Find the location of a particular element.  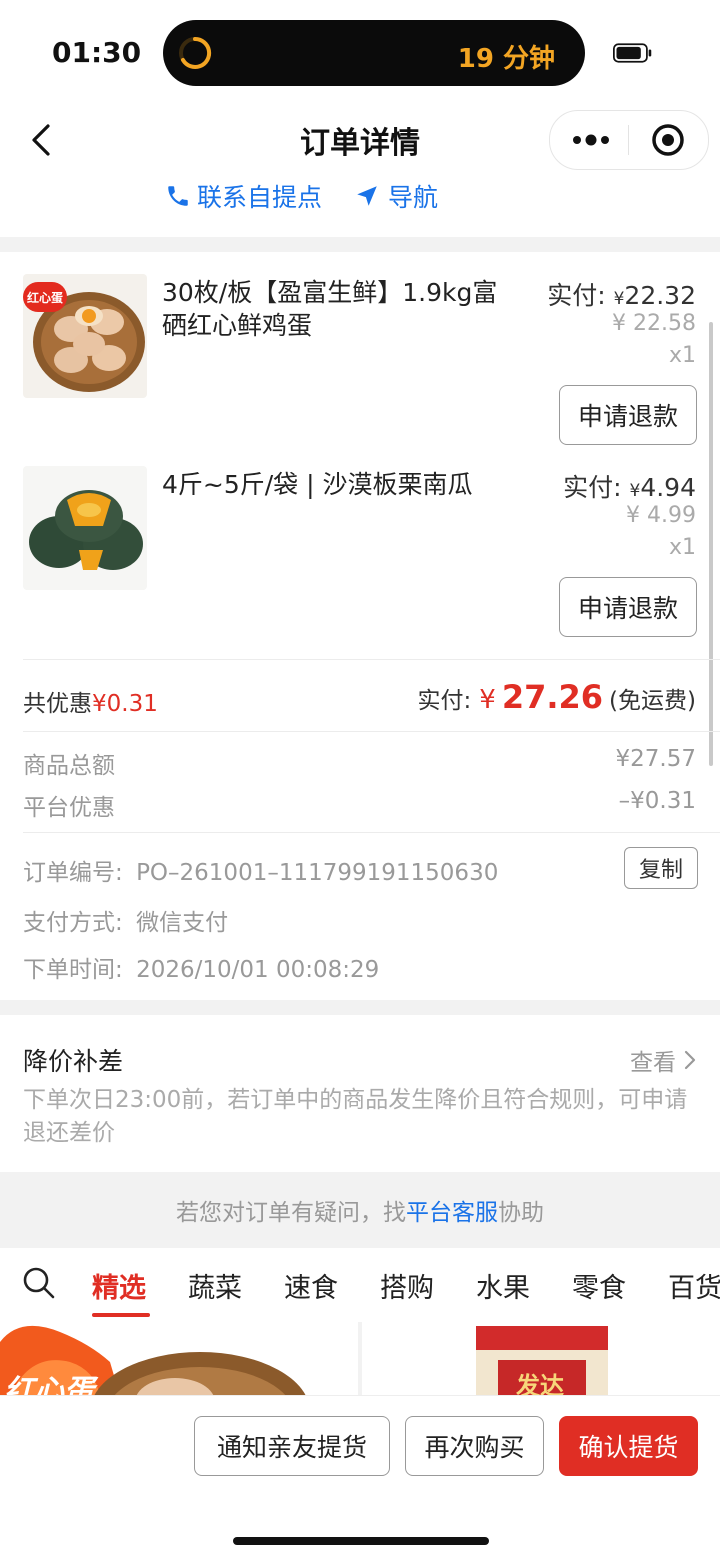

shipping-note: (免运费) is located at coordinates (652, 701).